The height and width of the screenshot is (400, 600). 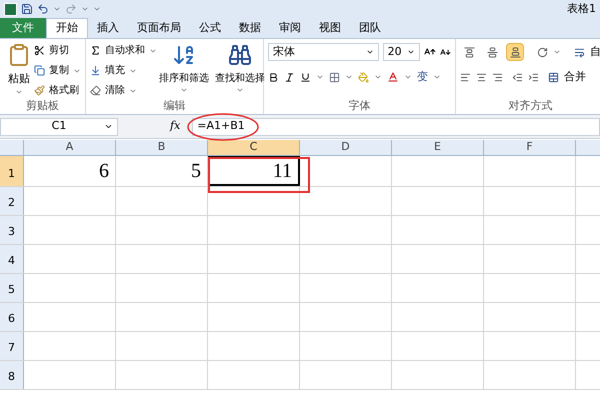 I want to click on paste-button: 粘贴, so click(x=19, y=79).